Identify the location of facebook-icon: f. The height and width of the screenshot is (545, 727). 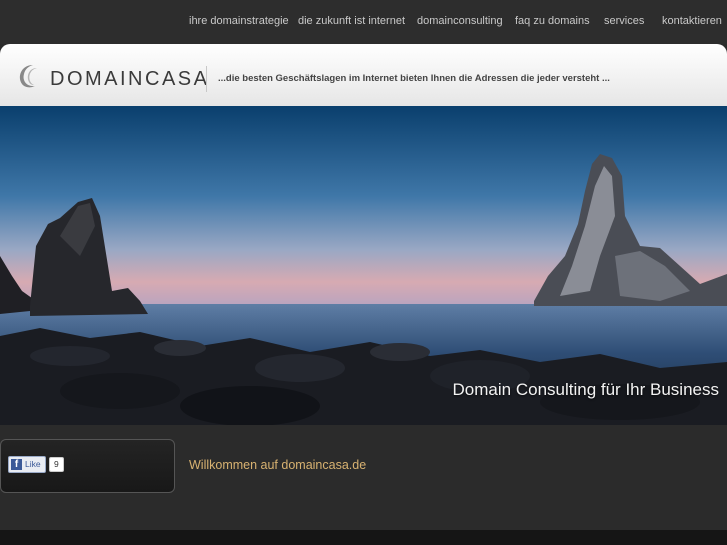
(16, 464).